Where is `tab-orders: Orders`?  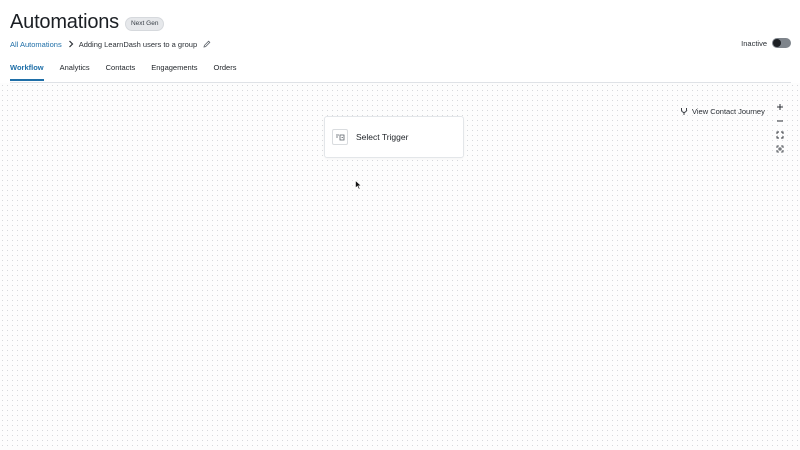
tab-orders: Orders is located at coordinates (225, 72).